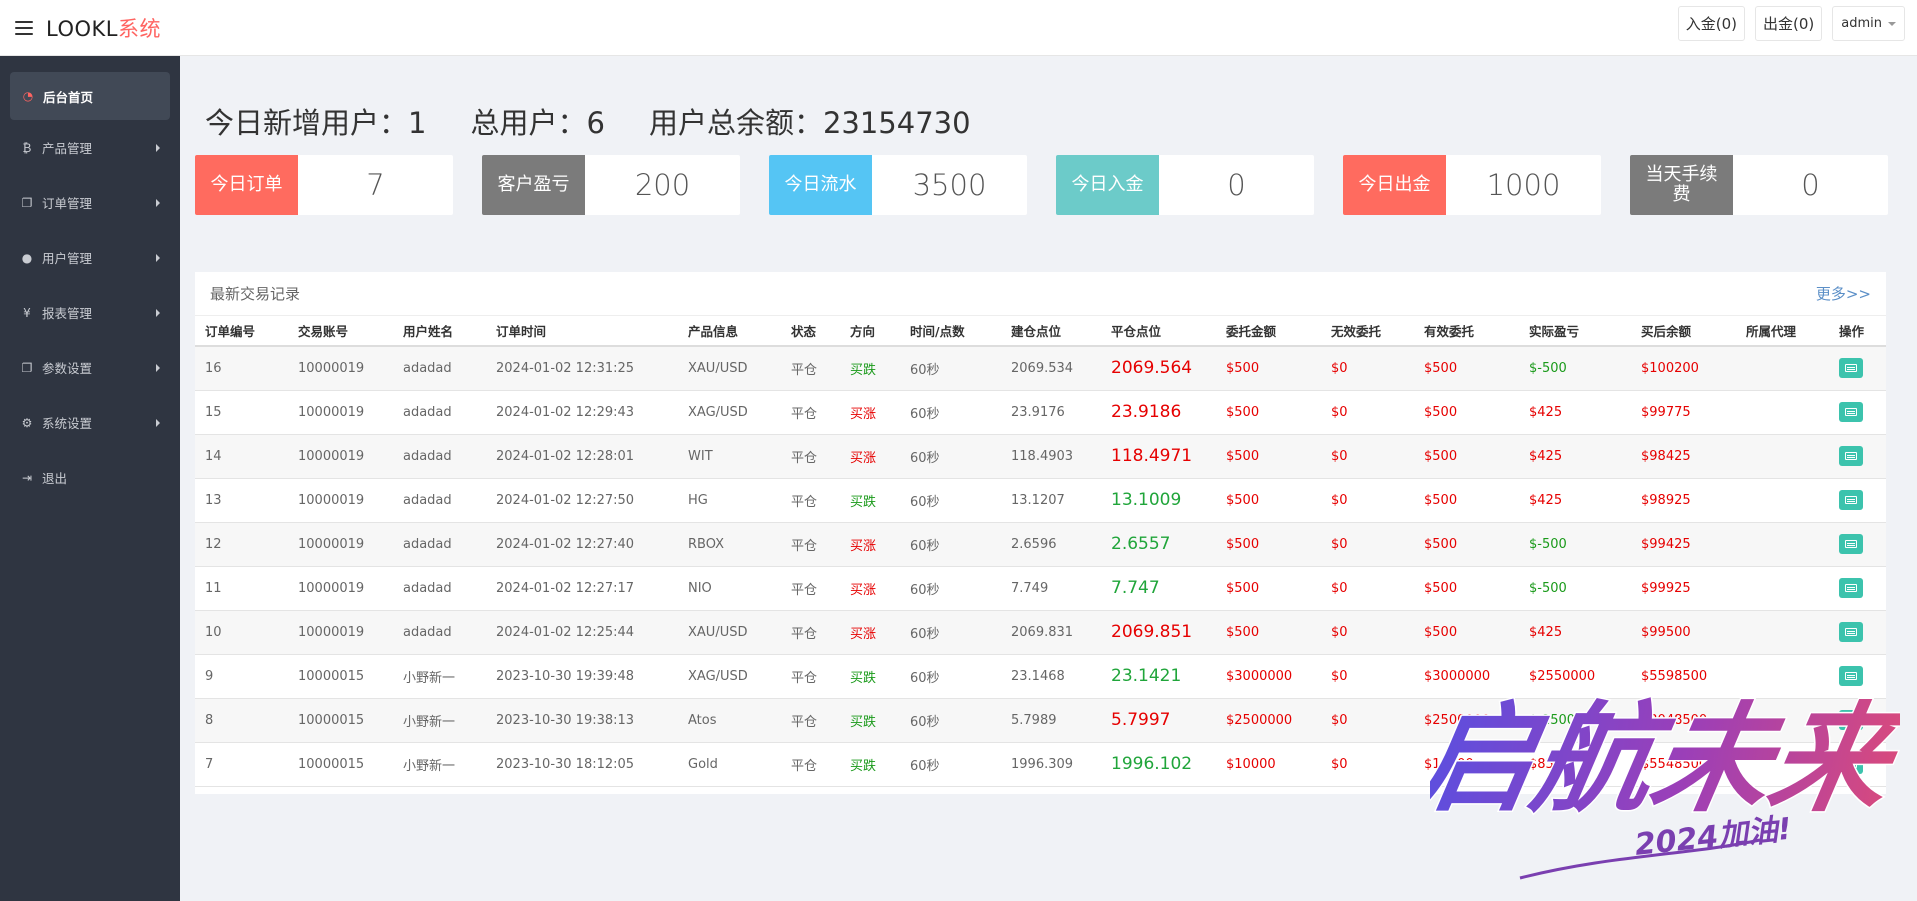 The width and height of the screenshot is (1917, 901). Describe the element at coordinates (1681, 185) in the screenshot. I see `stat-card-label: 当天手续费` at that location.